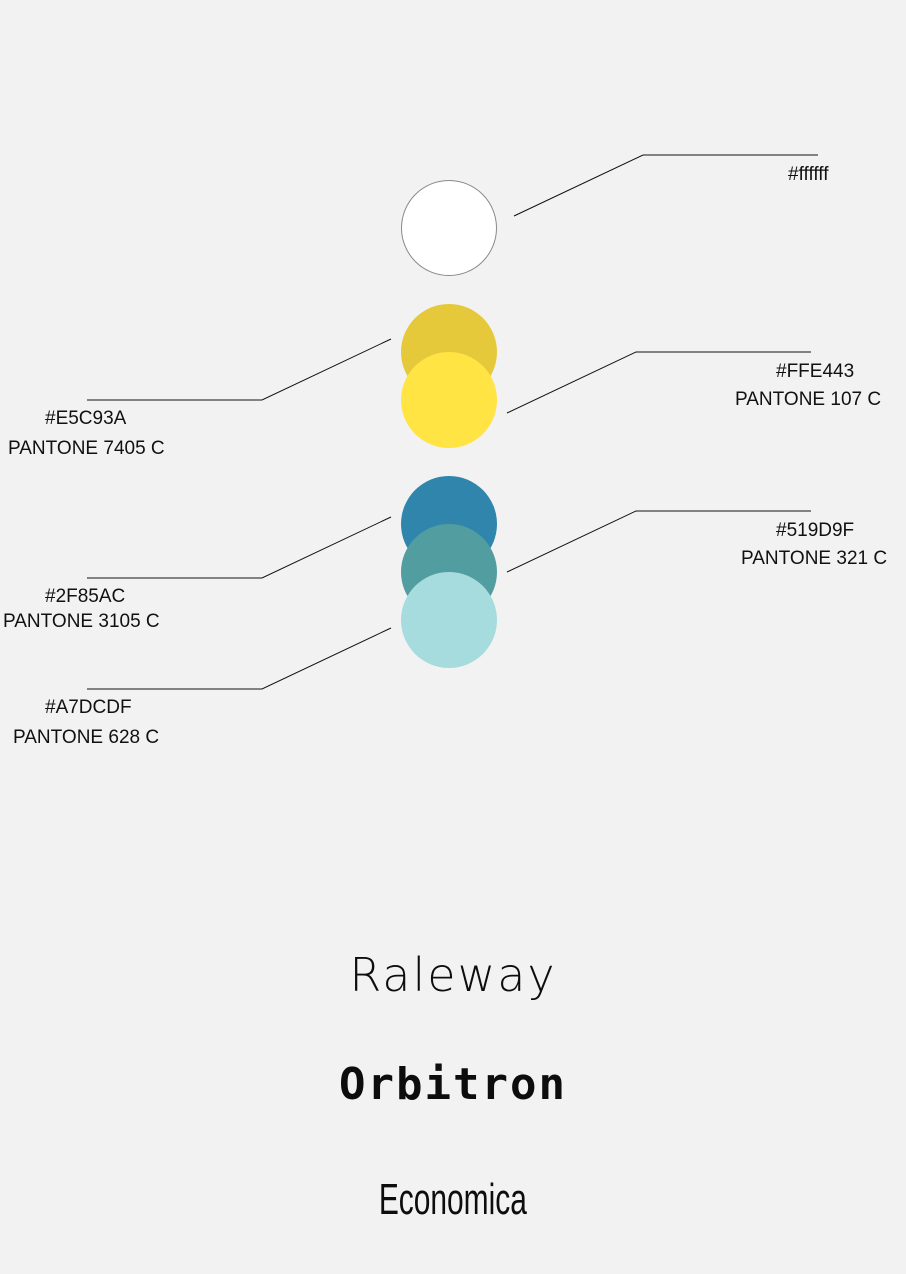 The height and width of the screenshot is (1274, 906). I want to click on swatch-ffe443, so click(449, 400).